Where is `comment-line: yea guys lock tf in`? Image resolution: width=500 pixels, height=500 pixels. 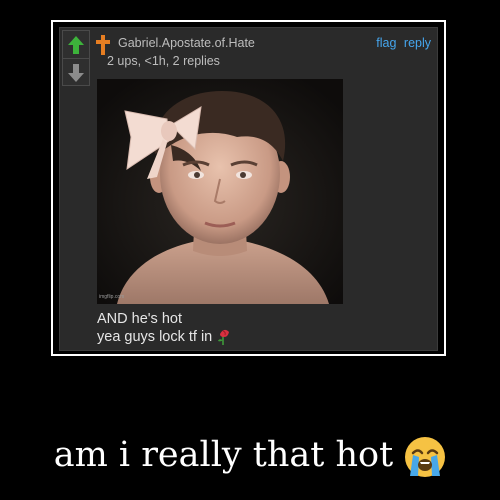
comment-line: yea guys lock tf in is located at coordinates (164, 337).